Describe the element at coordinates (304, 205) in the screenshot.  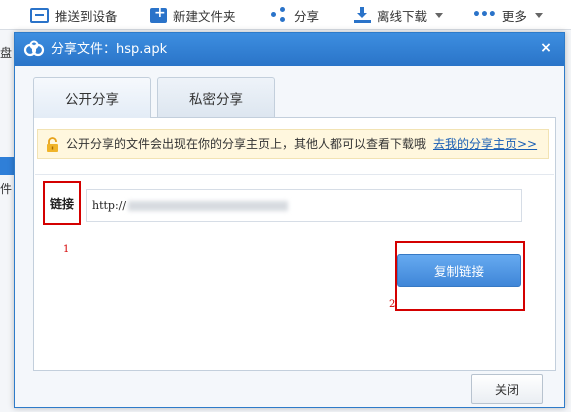
I see `share-url-field: http://` at that location.